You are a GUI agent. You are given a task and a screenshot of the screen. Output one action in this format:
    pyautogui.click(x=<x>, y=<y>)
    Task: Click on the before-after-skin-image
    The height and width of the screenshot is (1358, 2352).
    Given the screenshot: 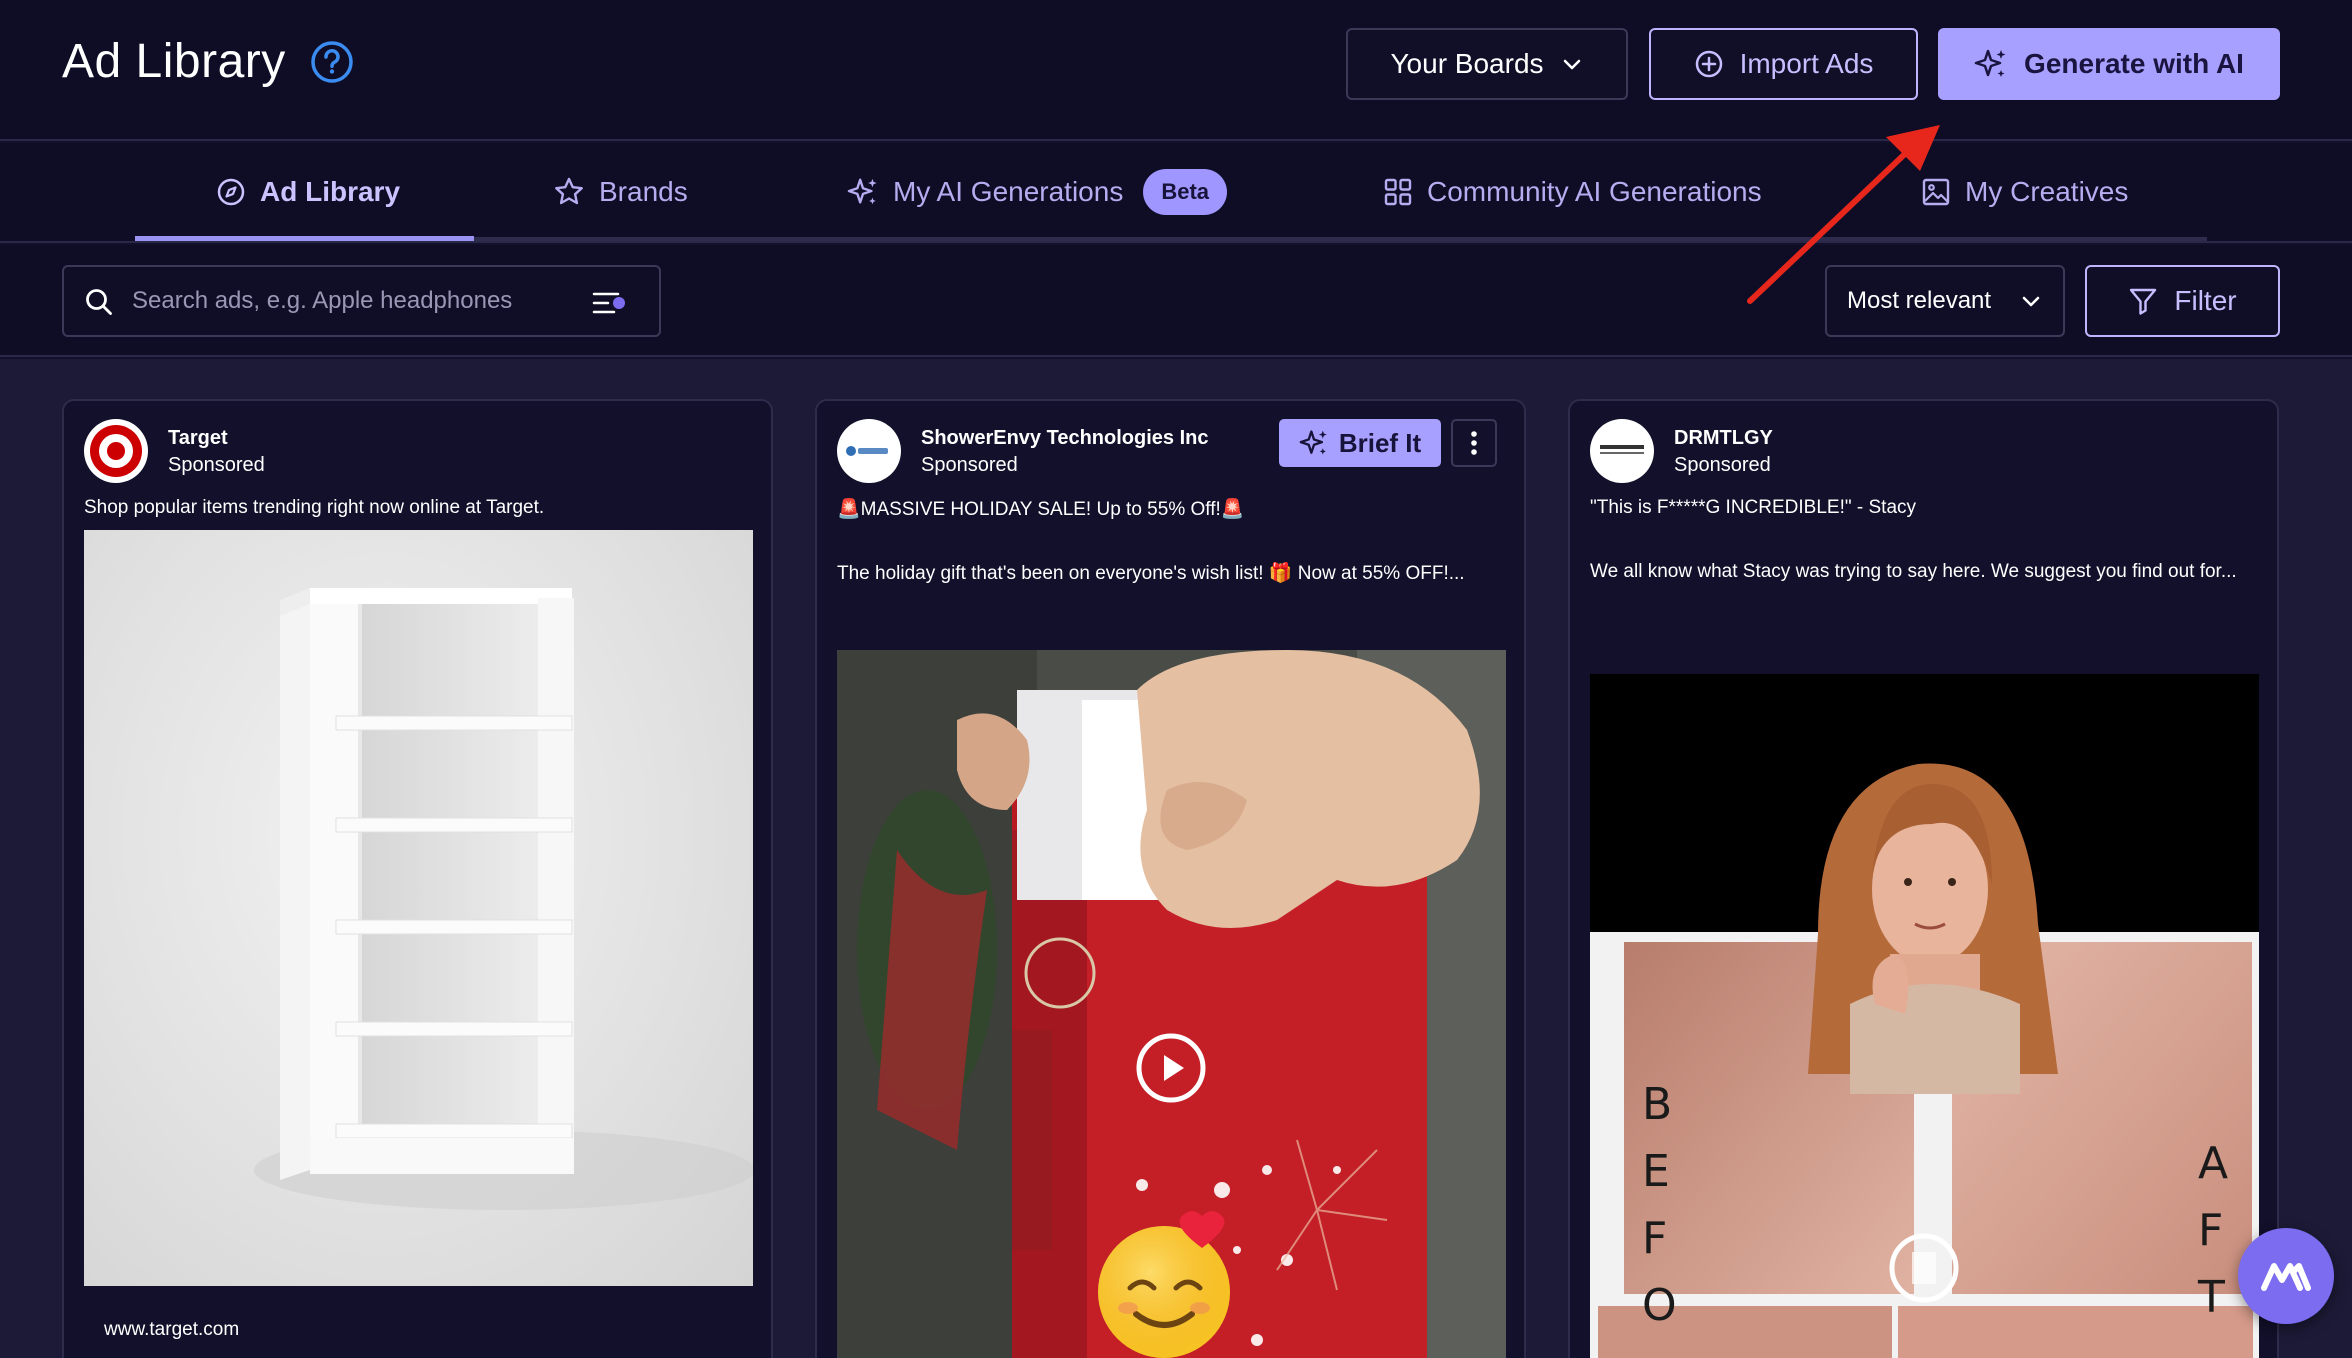 What is the action you would take?
    pyautogui.click(x=1924, y=1016)
    